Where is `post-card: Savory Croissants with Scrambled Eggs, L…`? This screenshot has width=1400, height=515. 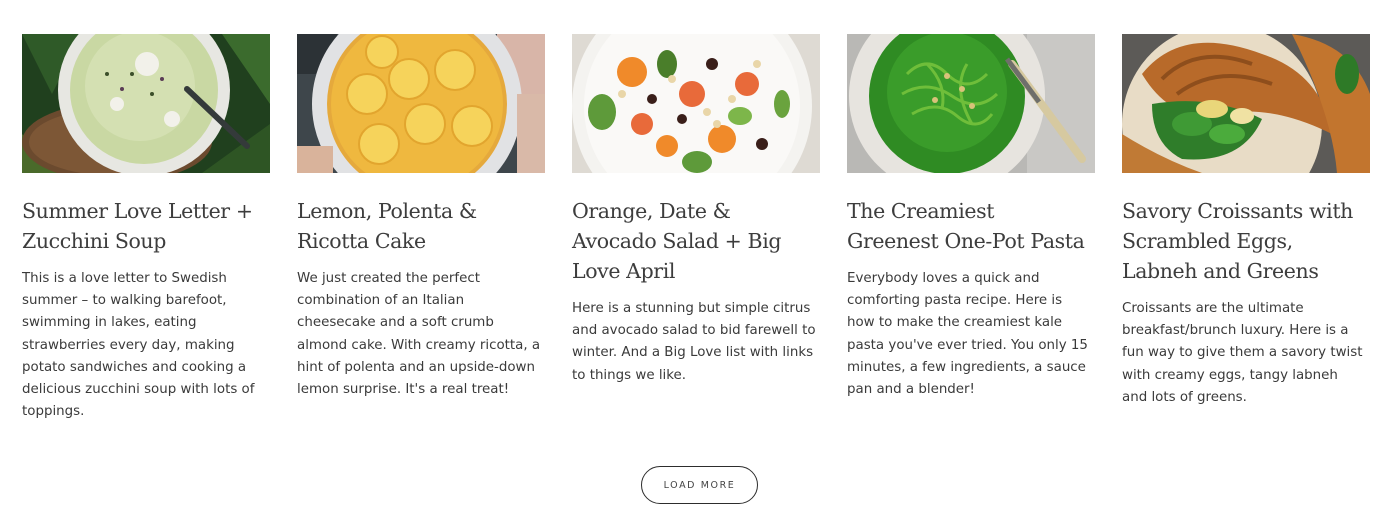 post-card: Savory Croissants with Scrambled Eggs, L… is located at coordinates (1246, 228).